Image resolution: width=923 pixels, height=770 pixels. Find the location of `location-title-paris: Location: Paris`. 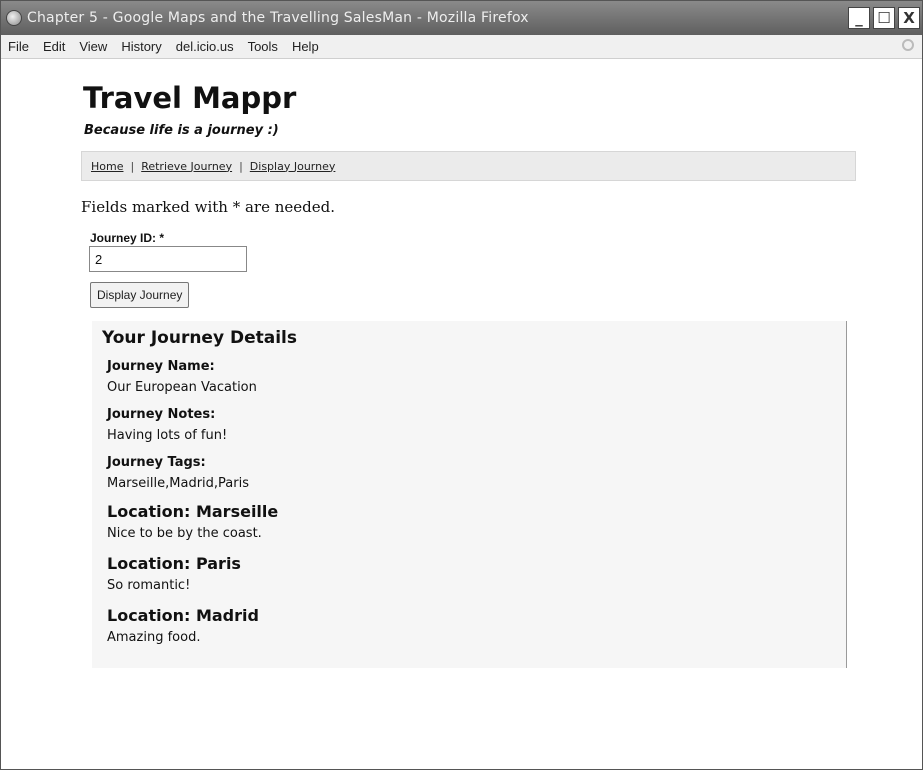

location-title-paris: Location: Paris is located at coordinates (174, 563).